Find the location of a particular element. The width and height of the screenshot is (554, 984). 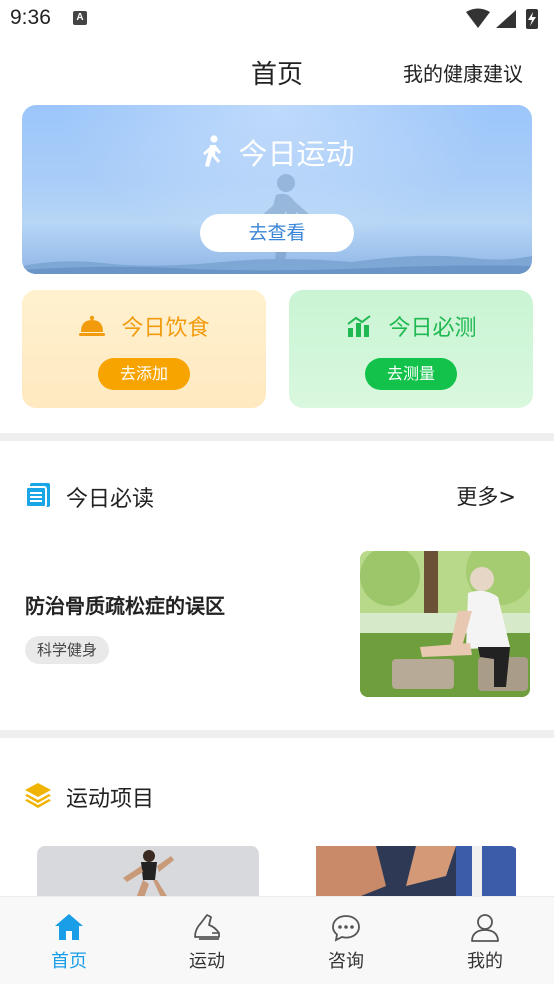

add-diet-button: 去添加 is located at coordinates (144, 374).